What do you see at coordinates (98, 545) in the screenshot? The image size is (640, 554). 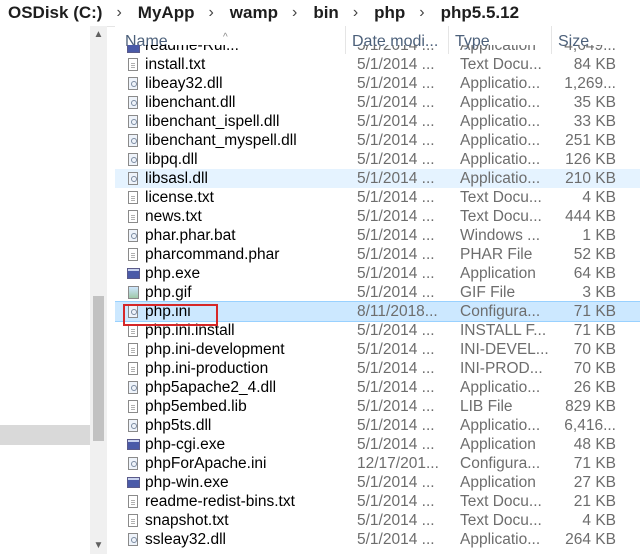 I see `scroll-down-arrow-icon: ▼` at bounding box center [98, 545].